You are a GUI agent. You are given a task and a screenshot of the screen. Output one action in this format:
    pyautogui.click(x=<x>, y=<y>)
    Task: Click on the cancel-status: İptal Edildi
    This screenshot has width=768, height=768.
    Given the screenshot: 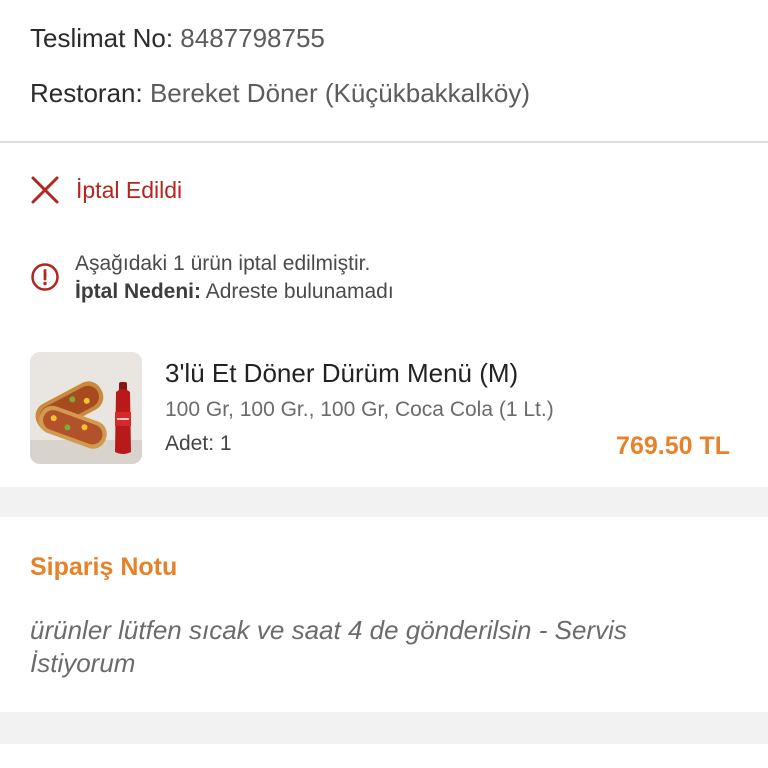 What is the action you would take?
    pyautogui.click(x=106, y=190)
    